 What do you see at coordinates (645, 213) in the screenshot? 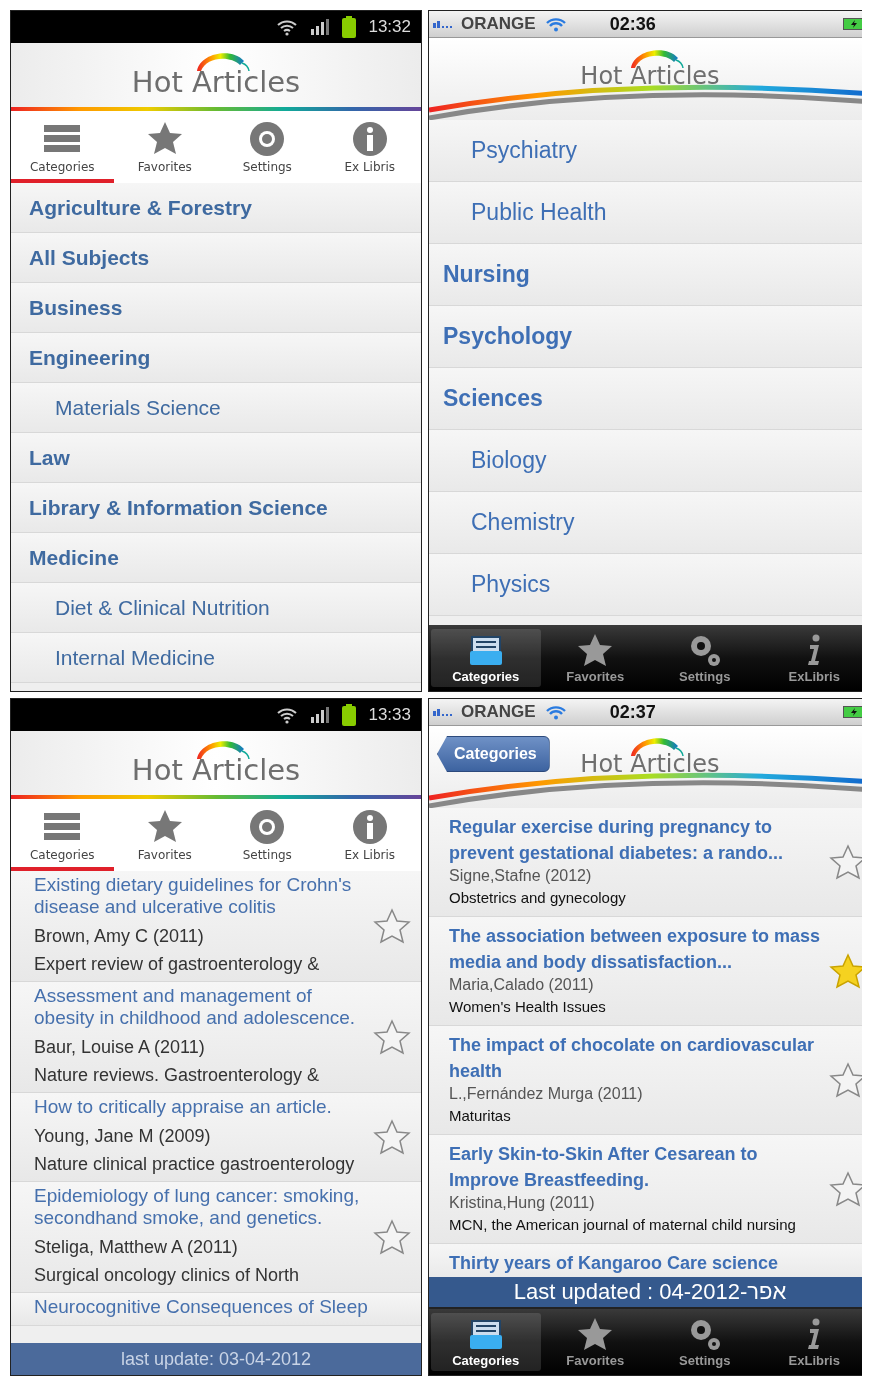
I see `category-item: Public Health` at bounding box center [645, 213].